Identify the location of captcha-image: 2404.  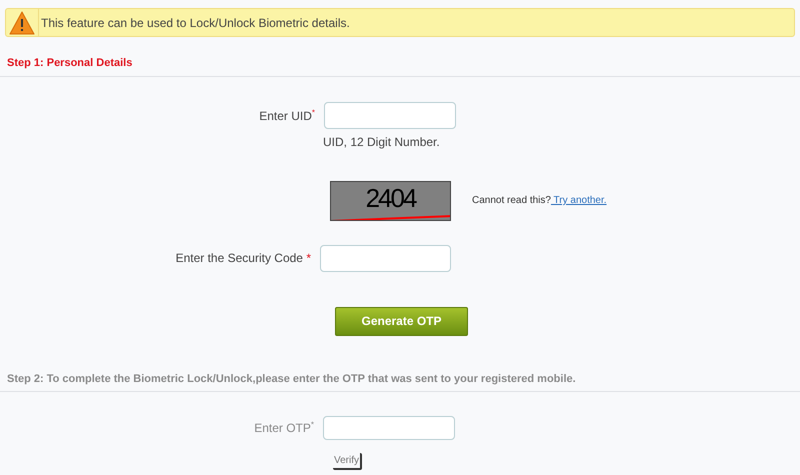
(390, 200).